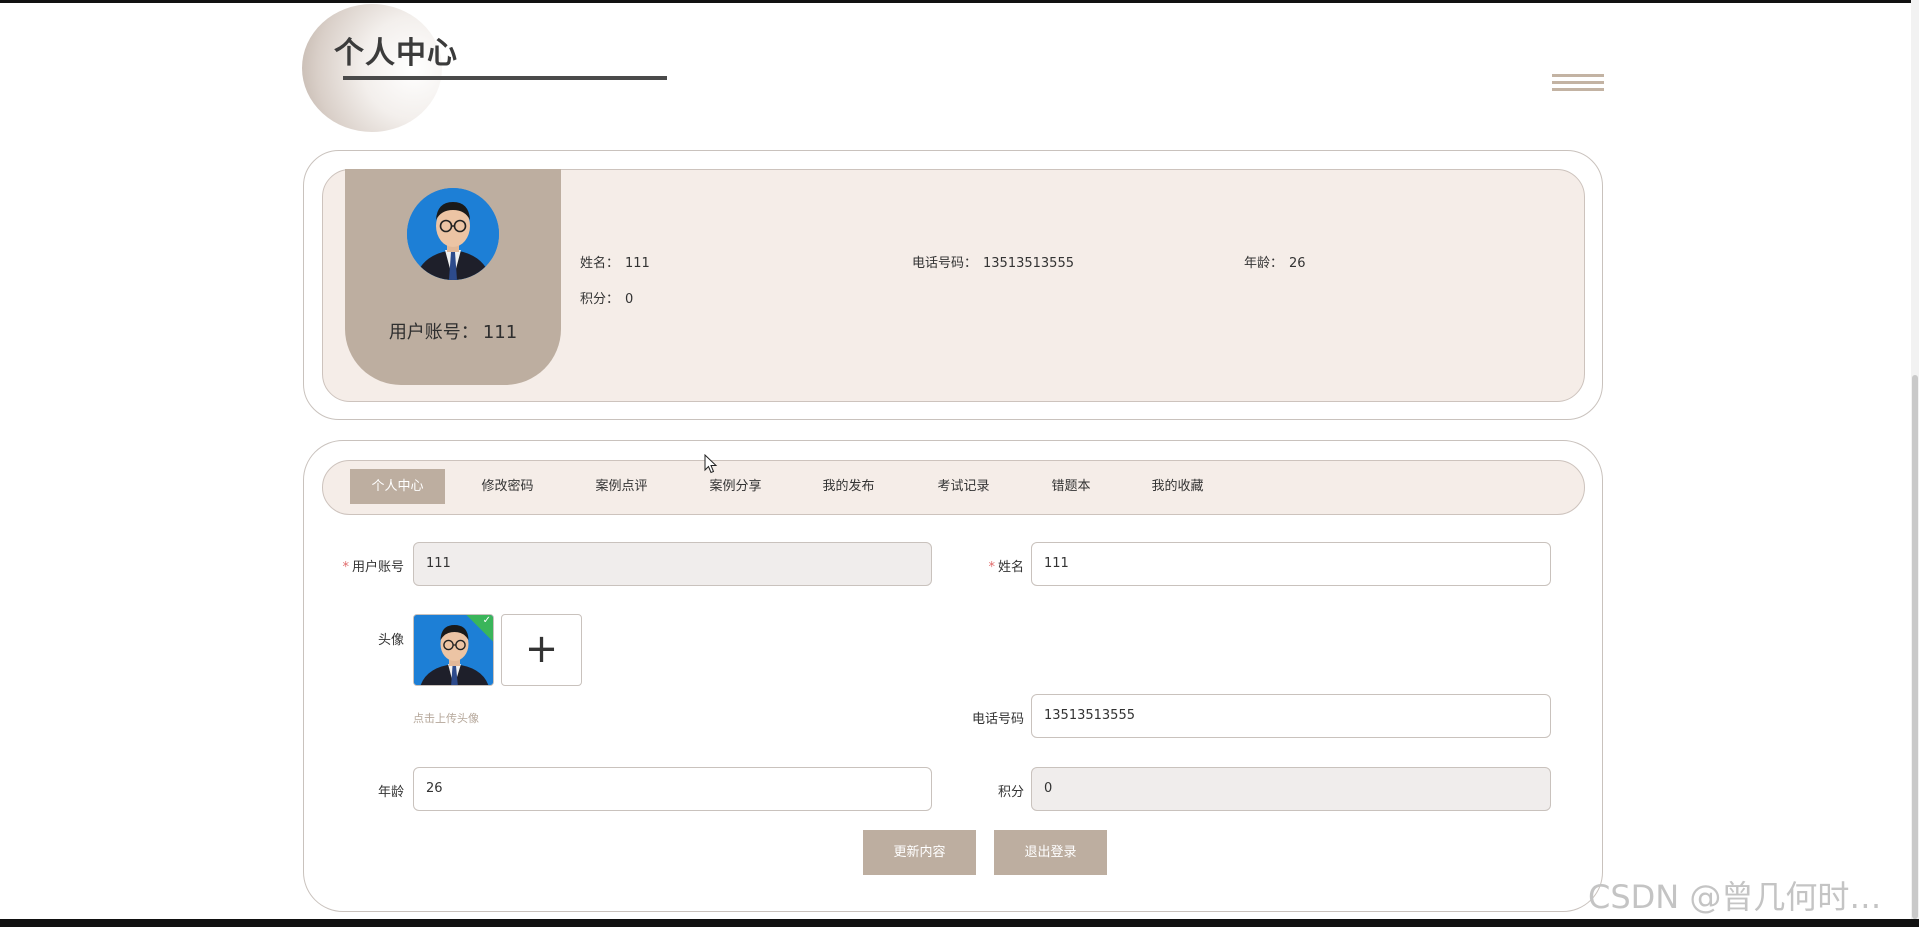 Image resolution: width=1919 pixels, height=927 pixels. Describe the element at coordinates (1050, 852) in the screenshot. I see `logout-button: 退出登录` at that location.